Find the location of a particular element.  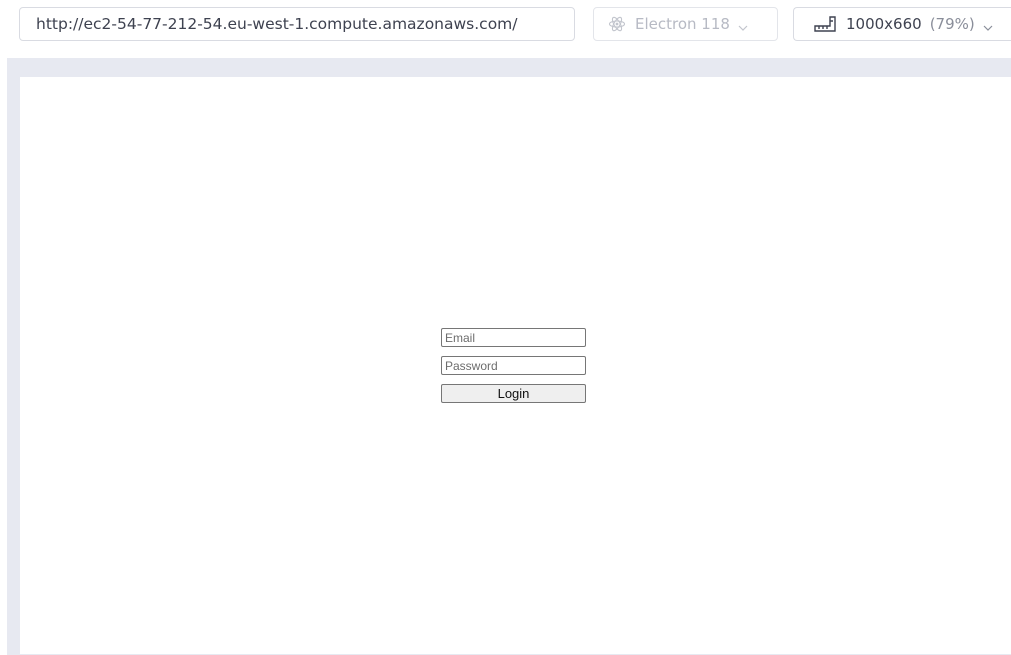

viewport-select: 1000x660 (79%) is located at coordinates (902, 24).